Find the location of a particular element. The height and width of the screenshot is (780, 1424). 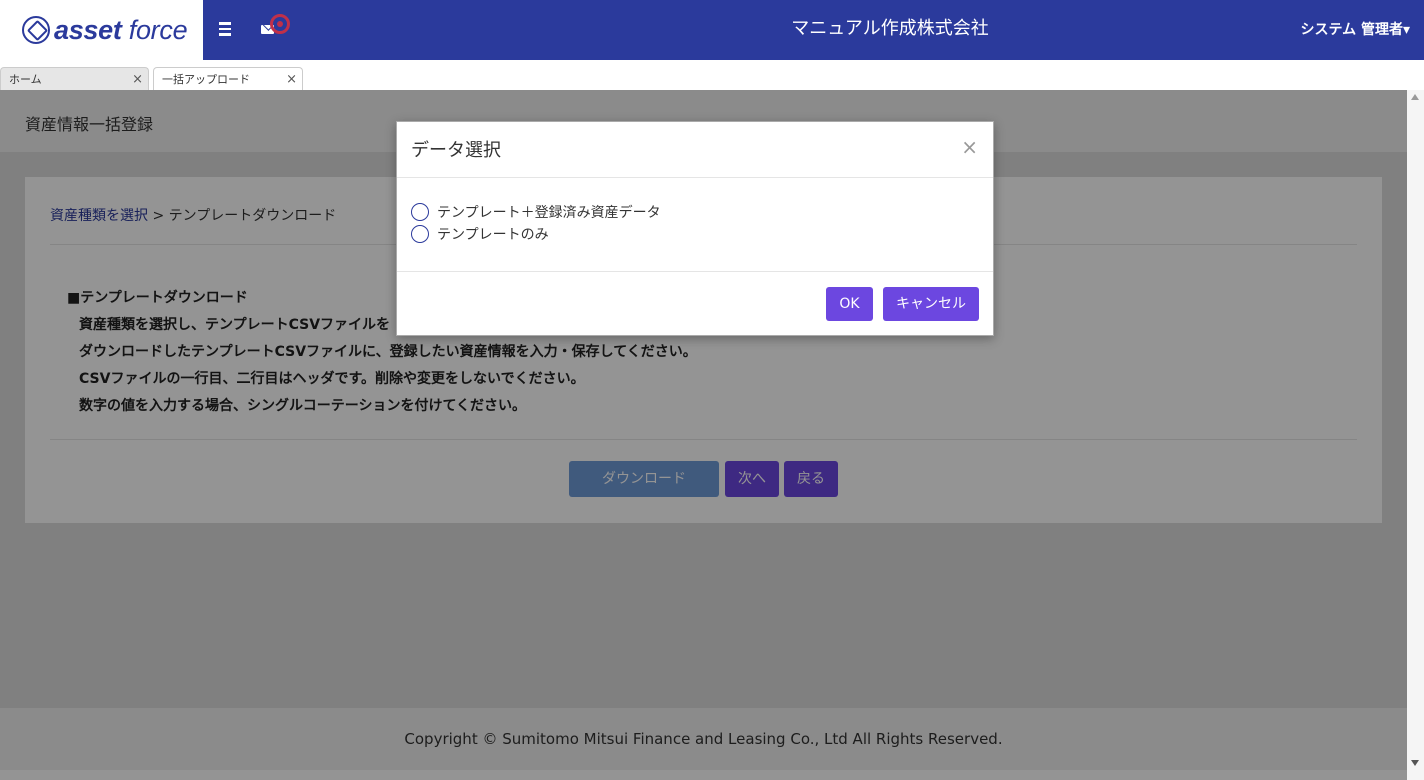

scroll-up-icon is located at coordinates (1415, 97).